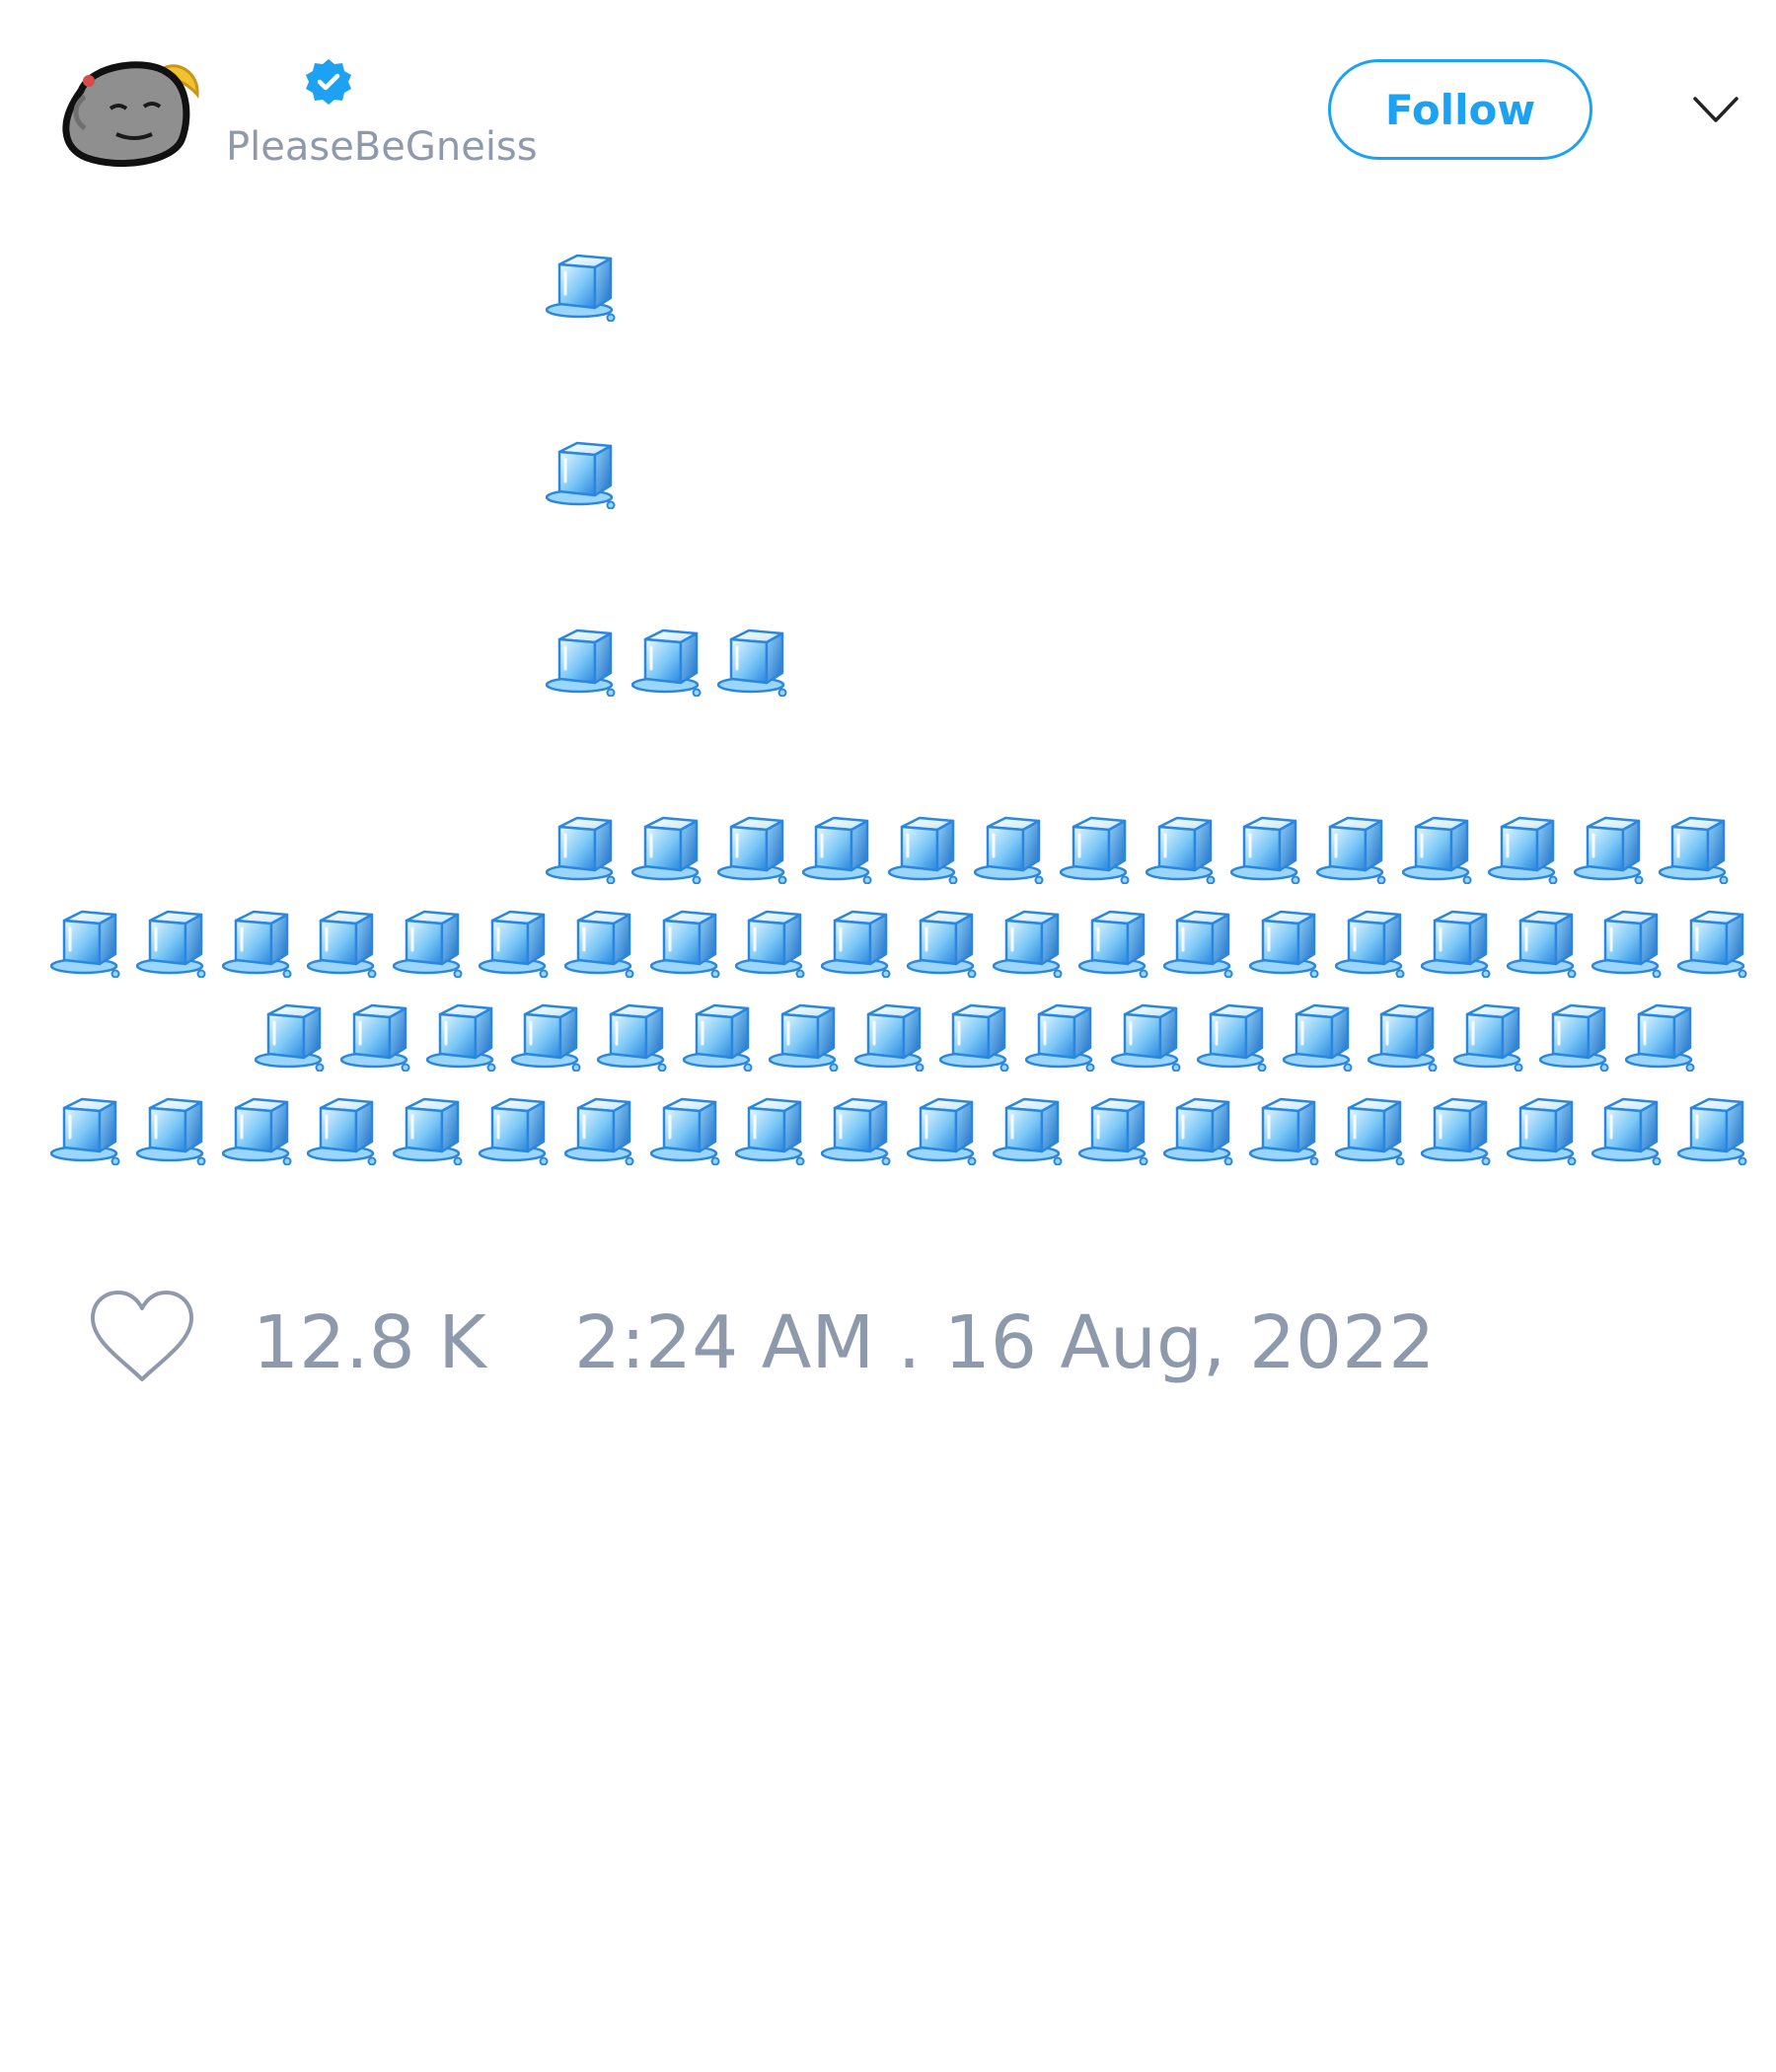 Image resolution: width=1776 pixels, height=2072 pixels. What do you see at coordinates (370, 1343) in the screenshot?
I see `like-count: 12.8 K` at bounding box center [370, 1343].